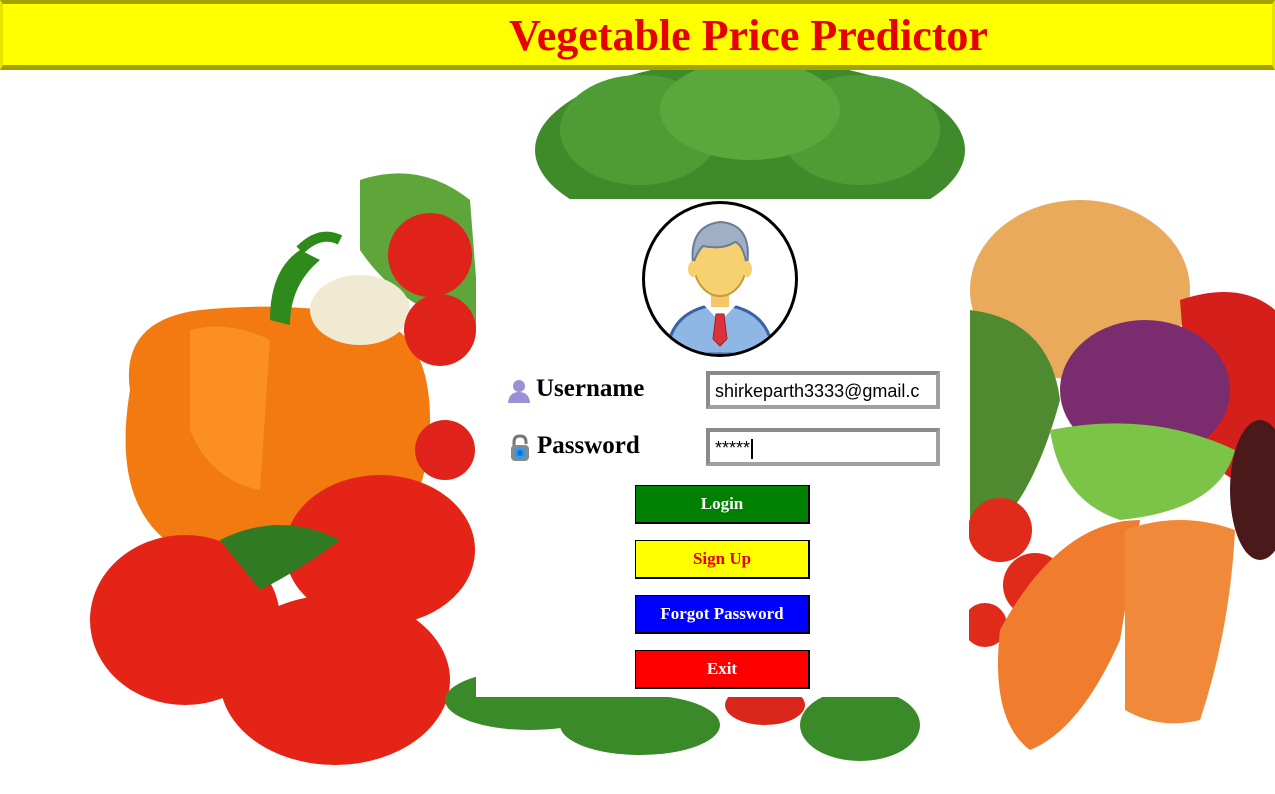 This screenshot has width=1275, height=794. What do you see at coordinates (817, 391) in the screenshot?
I see `username-value: shirkeparth3333@gmail.c` at bounding box center [817, 391].